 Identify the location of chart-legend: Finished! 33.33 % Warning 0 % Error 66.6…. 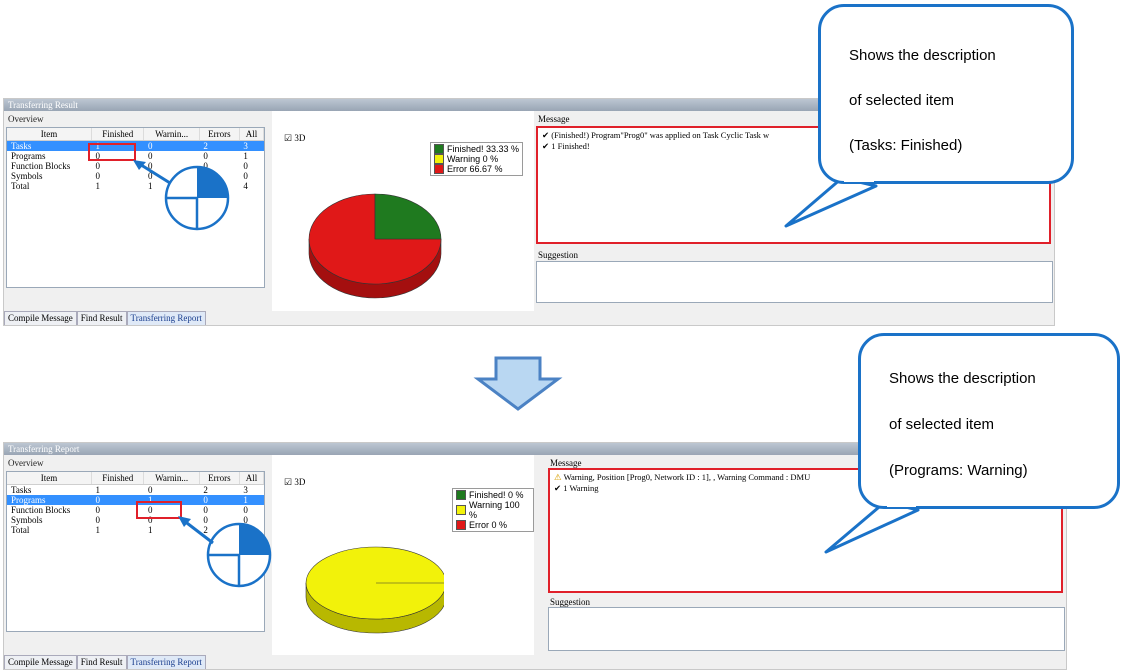
(477, 159).